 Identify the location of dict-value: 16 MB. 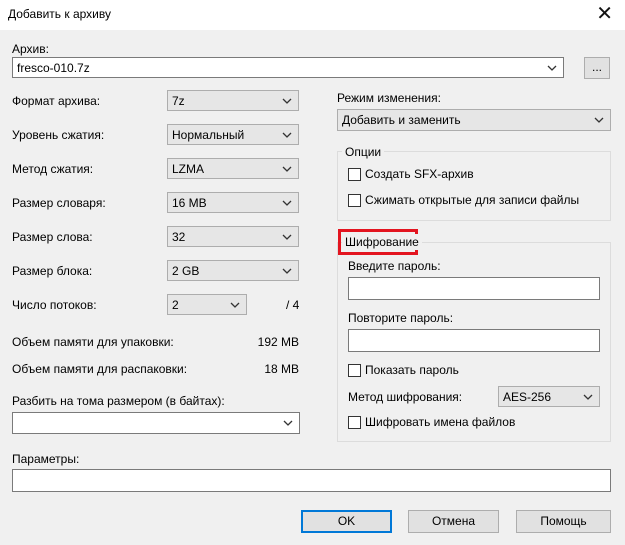
(189, 203).